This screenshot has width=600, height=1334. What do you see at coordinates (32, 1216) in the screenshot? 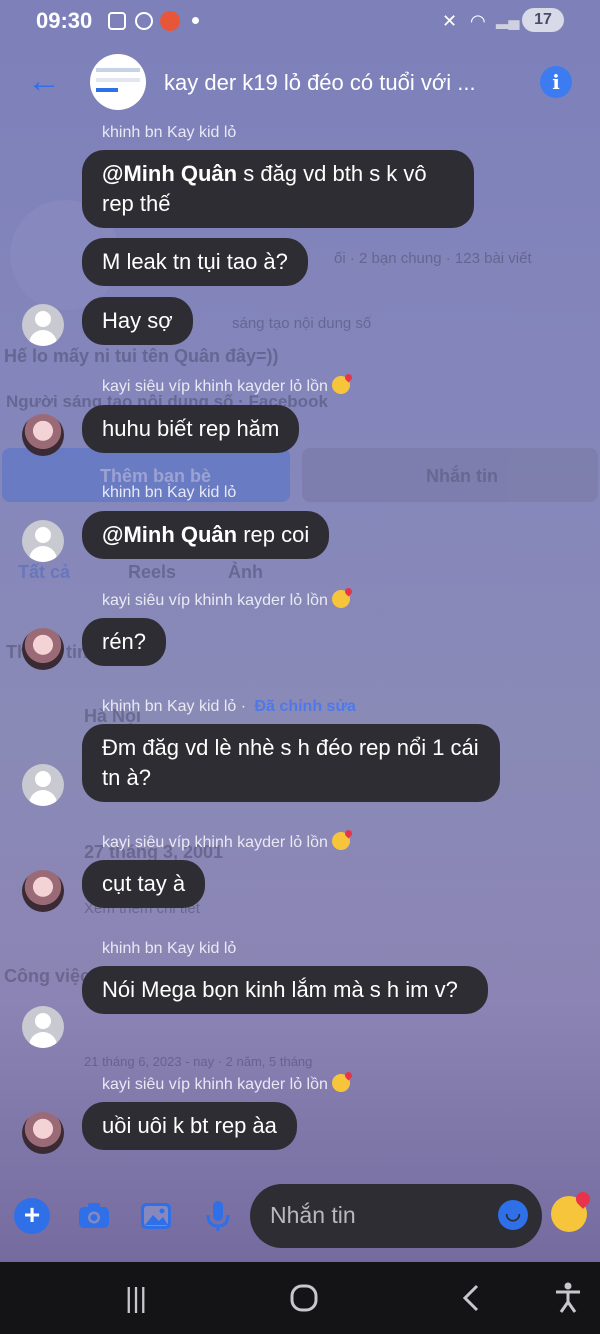
I see `plus-icon: +` at bounding box center [32, 1216].